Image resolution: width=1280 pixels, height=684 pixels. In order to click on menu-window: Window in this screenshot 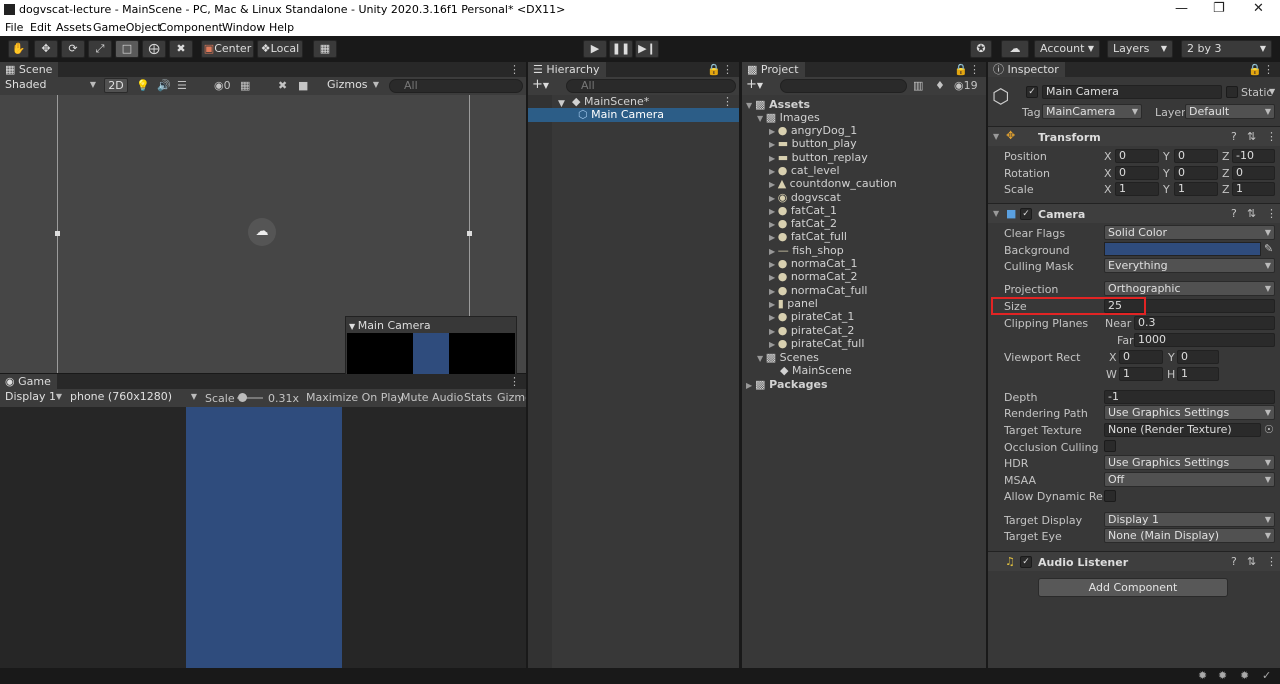, I will do `click(243, 27)`.